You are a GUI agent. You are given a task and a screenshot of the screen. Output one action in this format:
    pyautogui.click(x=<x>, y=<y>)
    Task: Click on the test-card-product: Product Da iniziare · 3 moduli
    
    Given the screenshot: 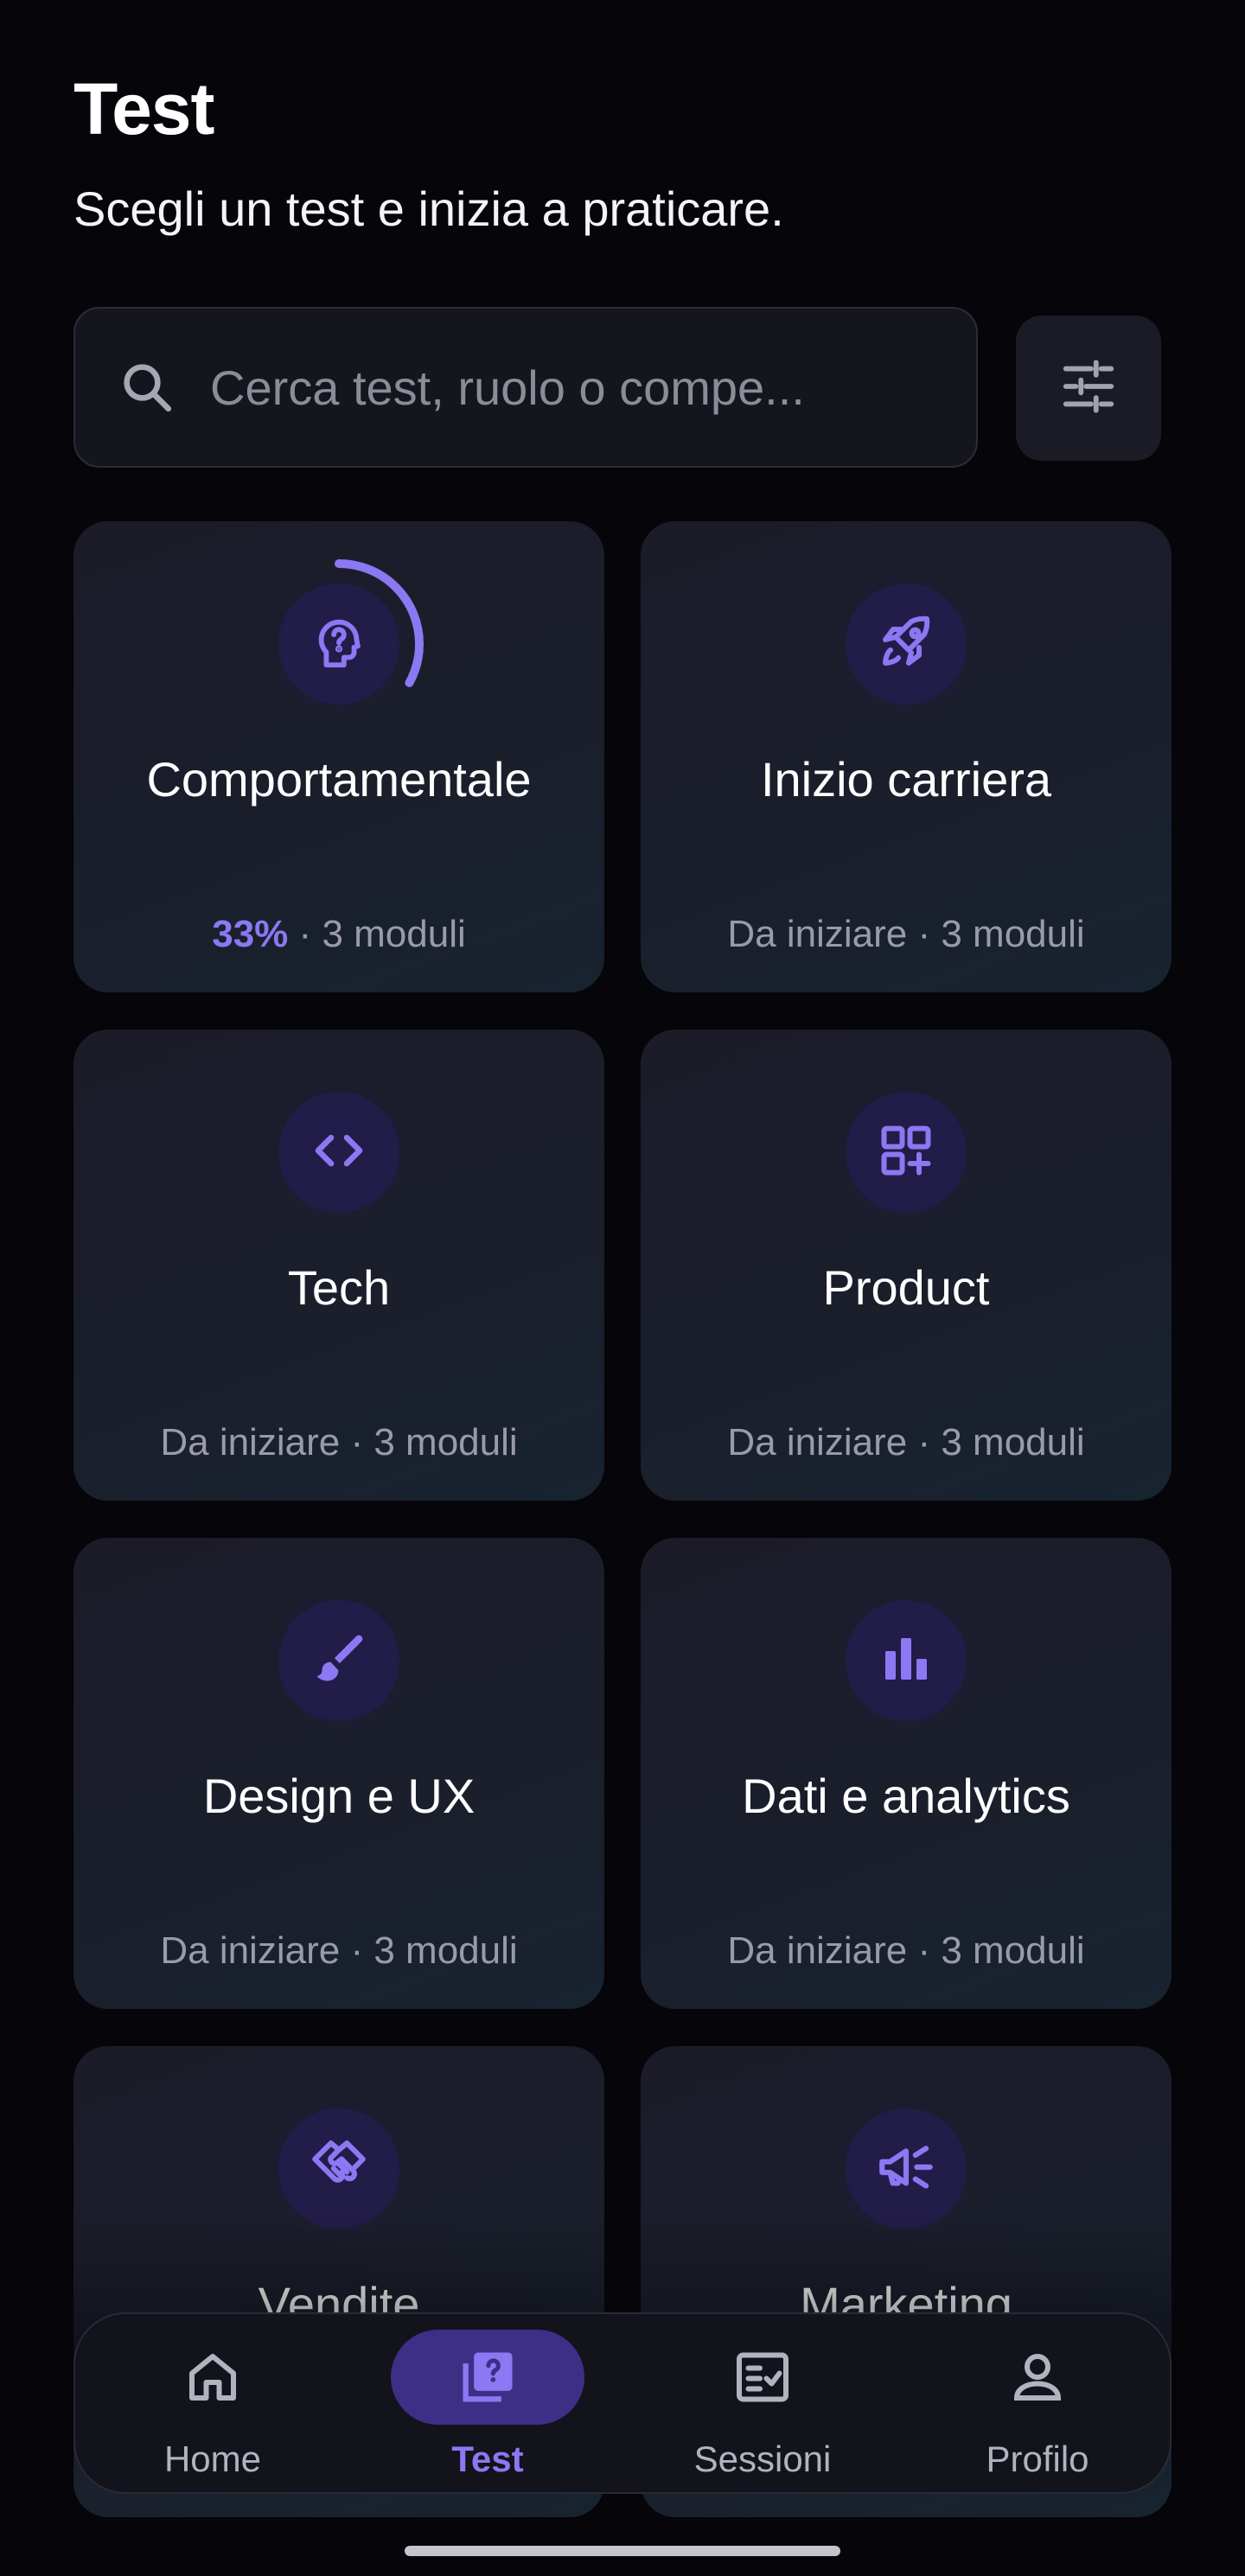 What is the action you would take?
    pyautogui.click(x=906, y=1265)
    